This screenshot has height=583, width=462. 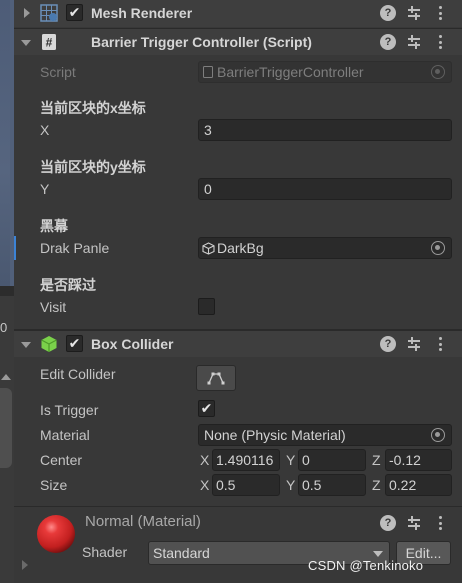 What do you see at coordinates (378, 554) in the screenshot?
I see `chevron-down-icon` at bounding box center [378, 554].